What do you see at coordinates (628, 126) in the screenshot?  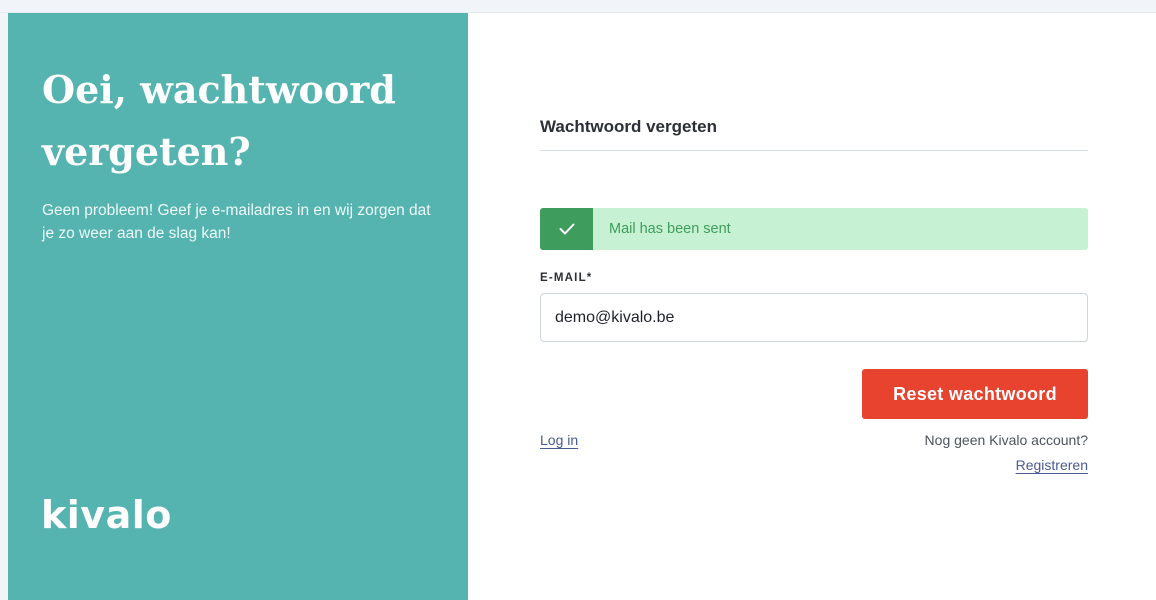 I see `form-title: Wachtwoord vergeten` at bounding box center [628, 126].